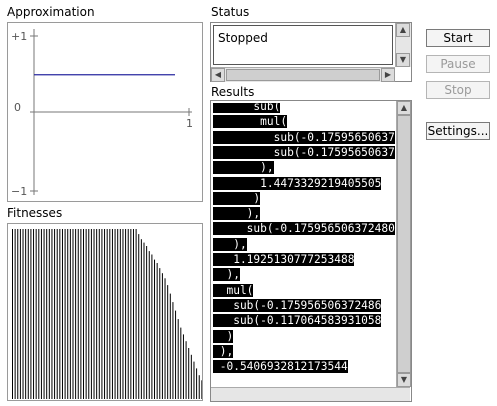  Describe the element at coordinates (458, 64) in the screenshot. I see `pause-button: Pause` at that location.